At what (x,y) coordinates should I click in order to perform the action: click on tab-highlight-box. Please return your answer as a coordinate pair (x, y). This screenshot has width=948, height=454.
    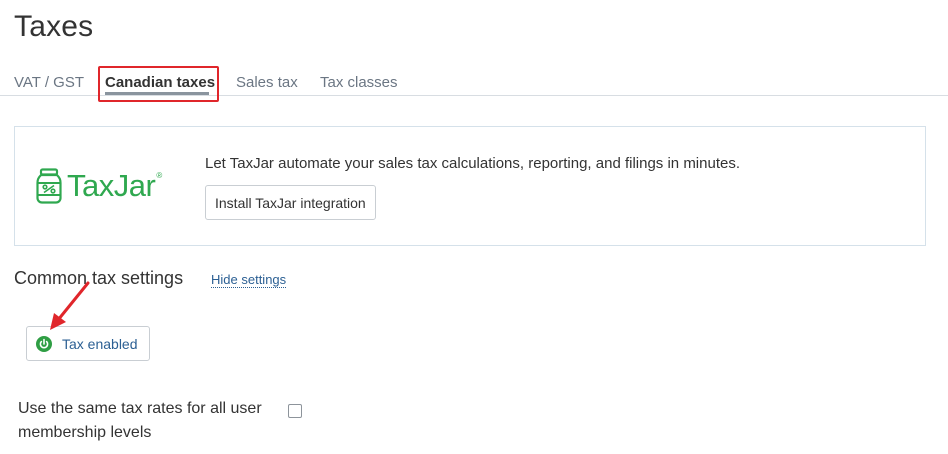
    Looking at the image, I should click on (158, 84).